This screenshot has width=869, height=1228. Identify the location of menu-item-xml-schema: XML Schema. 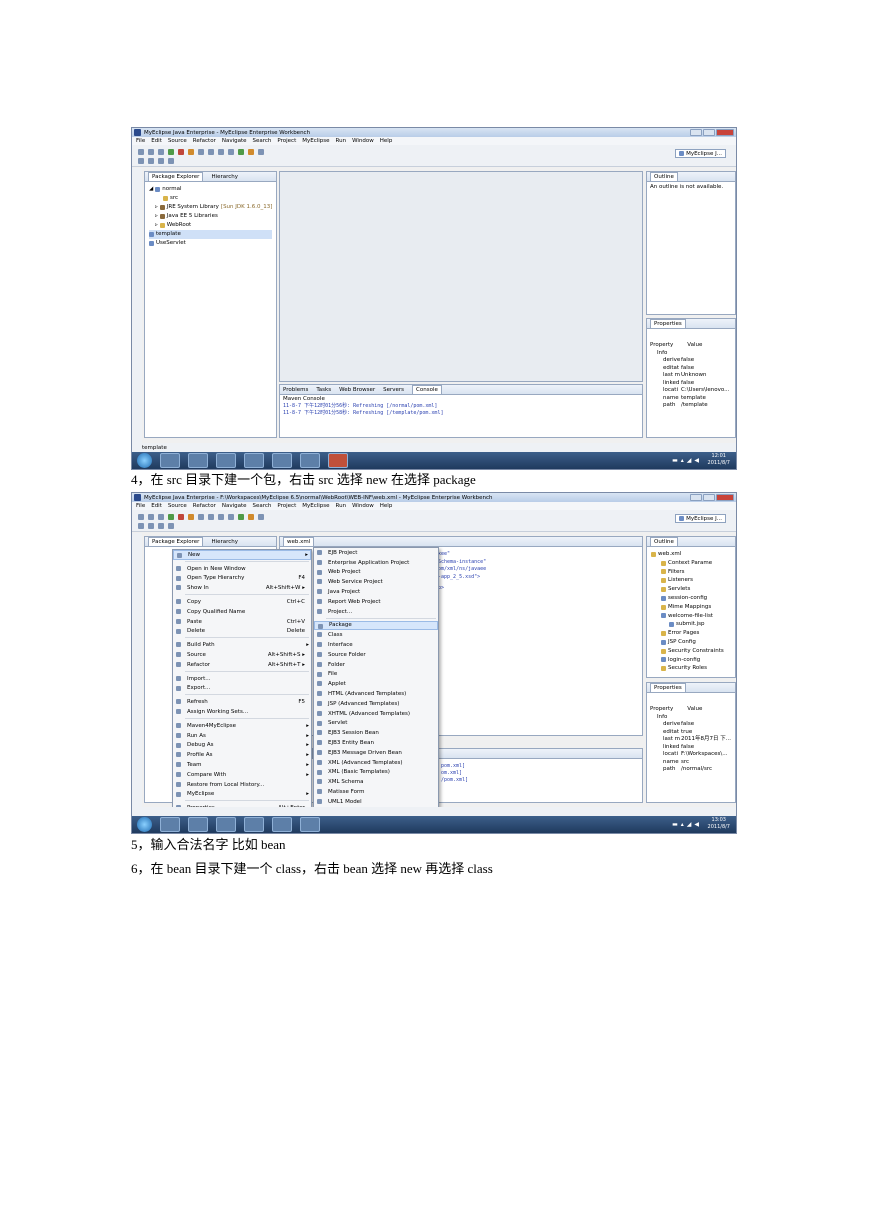
(376, 782).